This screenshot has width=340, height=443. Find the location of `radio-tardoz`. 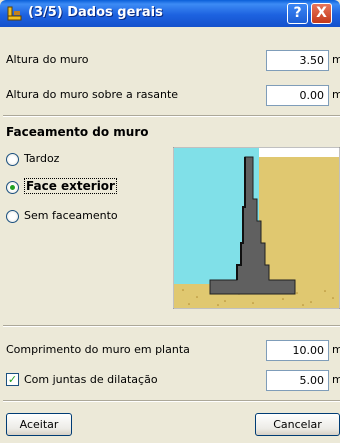

radio-tardoz is located at coordinates (12, 159).